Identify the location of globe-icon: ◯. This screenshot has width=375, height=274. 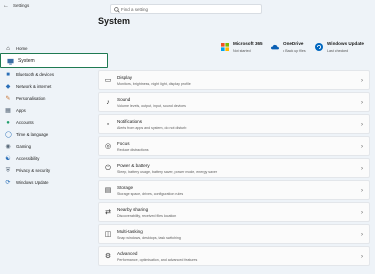
(8, 134).